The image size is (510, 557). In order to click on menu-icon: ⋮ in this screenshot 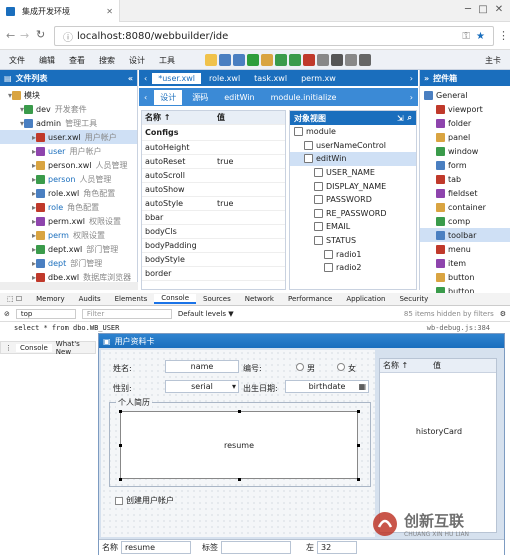, I will do `click(503, 35)`.